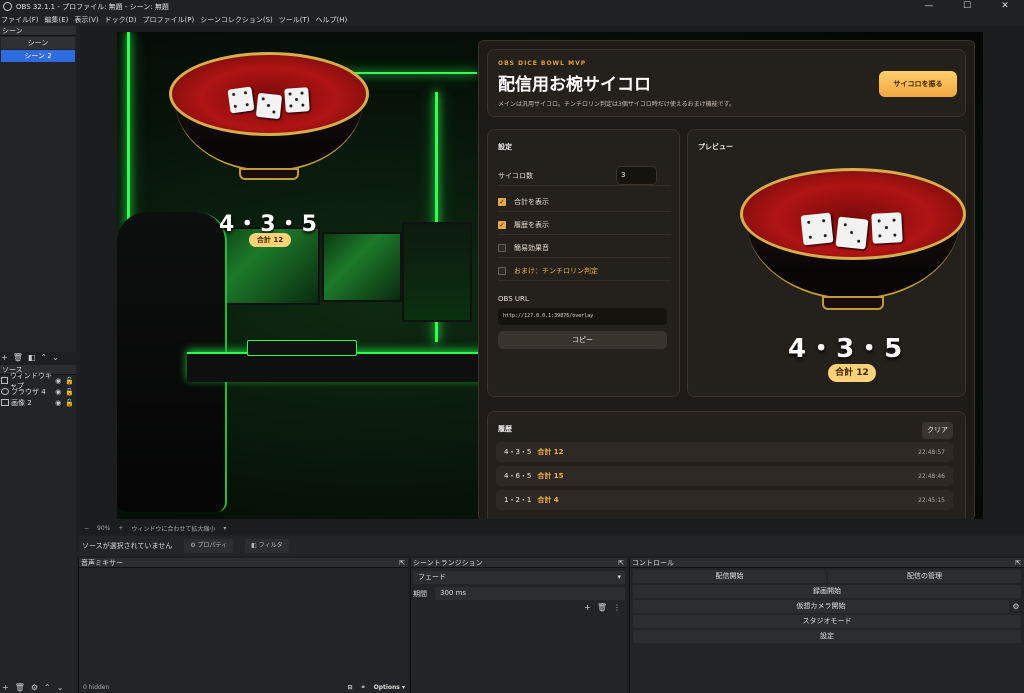 Image resolution: width=1024 pixels, height=693 pixels. I want to click on add-scene-icon: +, so click(4, 357).